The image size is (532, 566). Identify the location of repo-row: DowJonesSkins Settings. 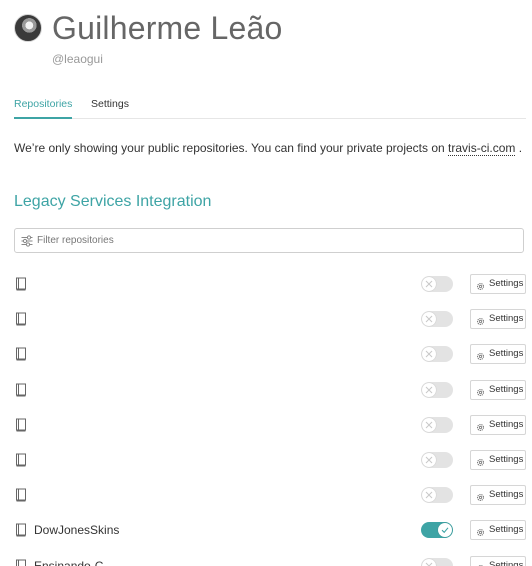
(270, 531).